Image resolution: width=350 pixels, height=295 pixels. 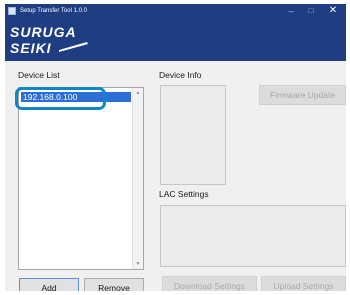 I want to click on window-title: Setup Transfer Tool 1.0.0, so click(x=53, y=11).